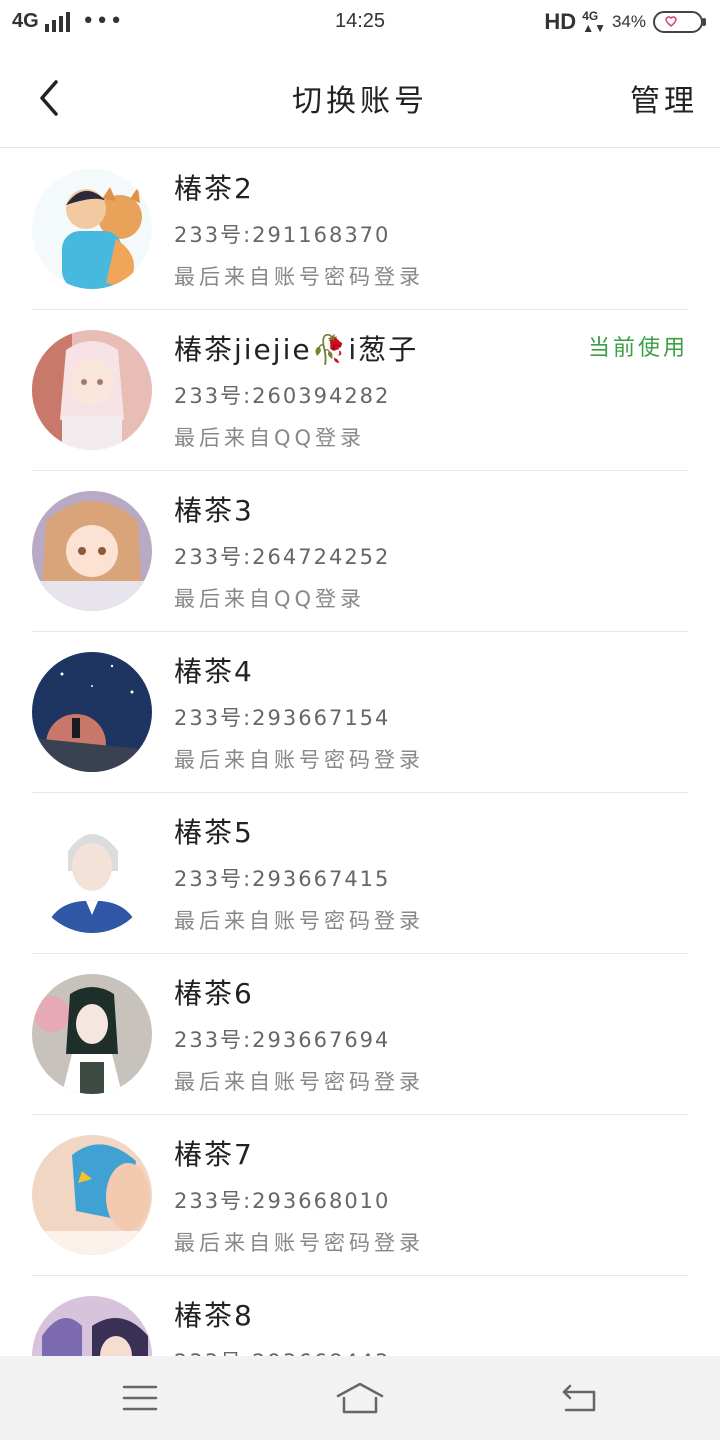  I want to click on account-name: 椿茶4, so click(214, 671).